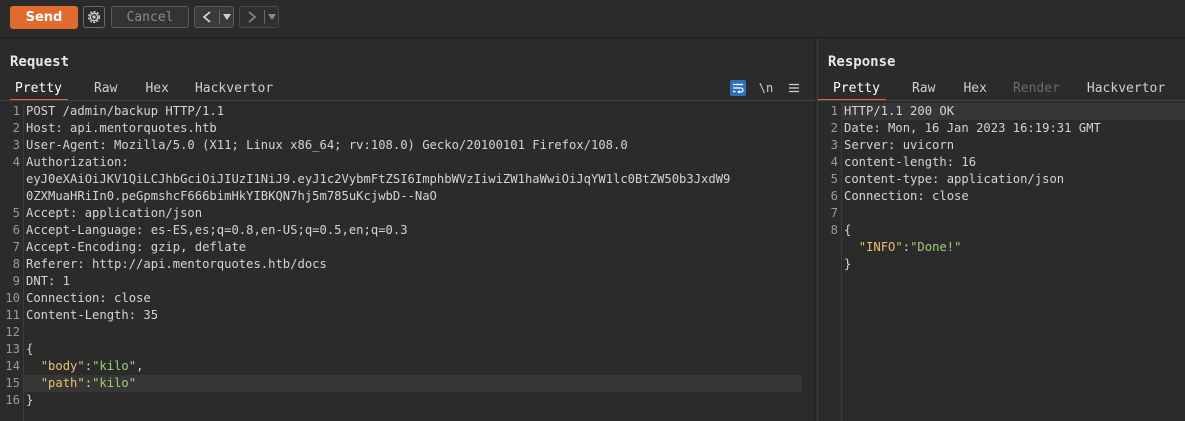 Image resolution: width=1185 pixels, height=421 pixels. Describe the element at coordinates (16, 281) in the screenshot. I see `line-number: 9` at that location.